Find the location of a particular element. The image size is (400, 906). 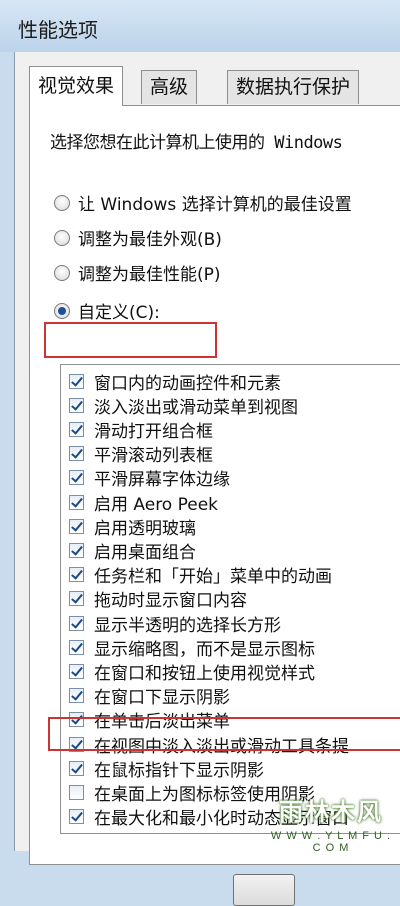

effect-checkbox-item: 任务栏和「开始」菜单中的动画 is located at coordinates (200, 575).